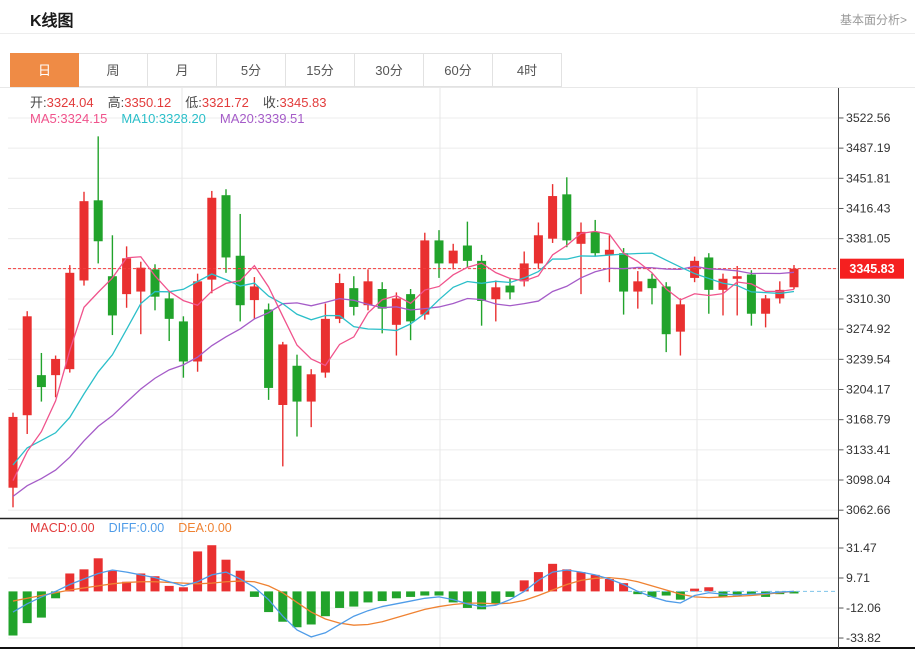 Image resolution: width=915 pixels, height=651 pixels. Describe the element at coordinates (219, 528) in the screenshot. I see `macd-value: 0.00` at that location.